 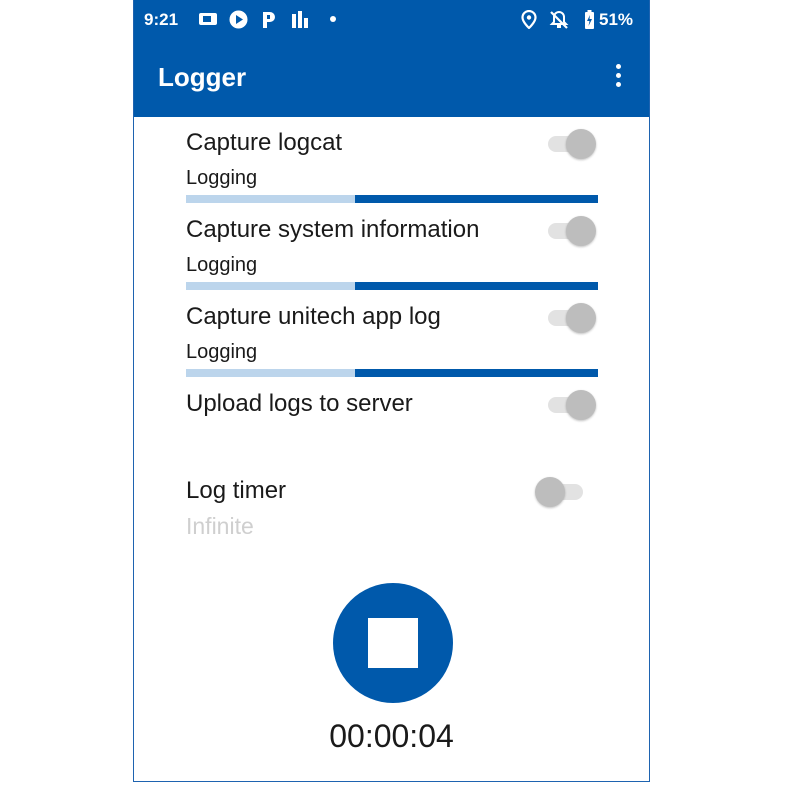 What do you see at coordinates (618, 79) in the screenshot?
I see `overflow-menu-icon` at bounding box center [618, 79].